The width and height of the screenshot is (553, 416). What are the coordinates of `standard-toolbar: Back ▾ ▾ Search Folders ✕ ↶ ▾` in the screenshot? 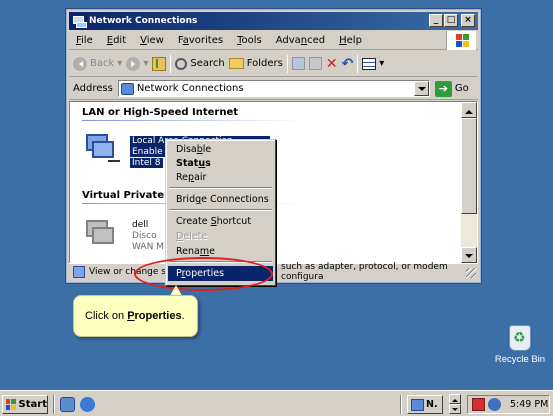 It's located at (273, 64).